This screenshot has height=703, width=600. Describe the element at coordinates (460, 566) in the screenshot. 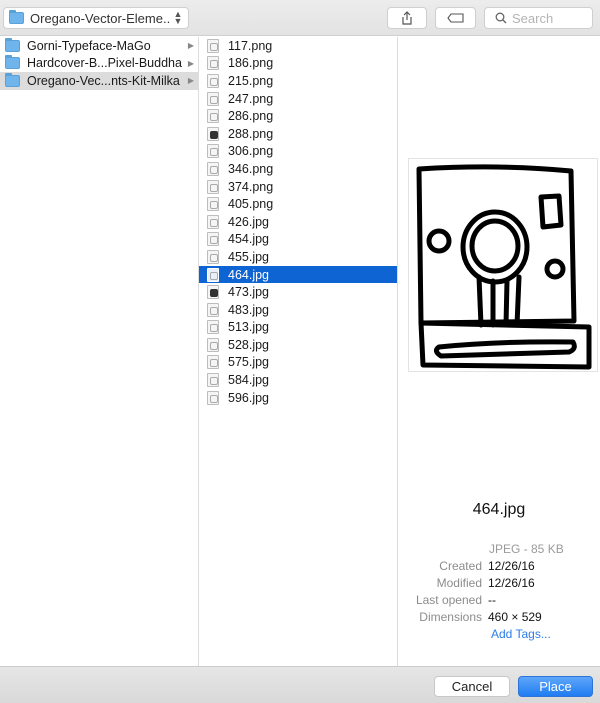

I see `created-label: Created` at that location.